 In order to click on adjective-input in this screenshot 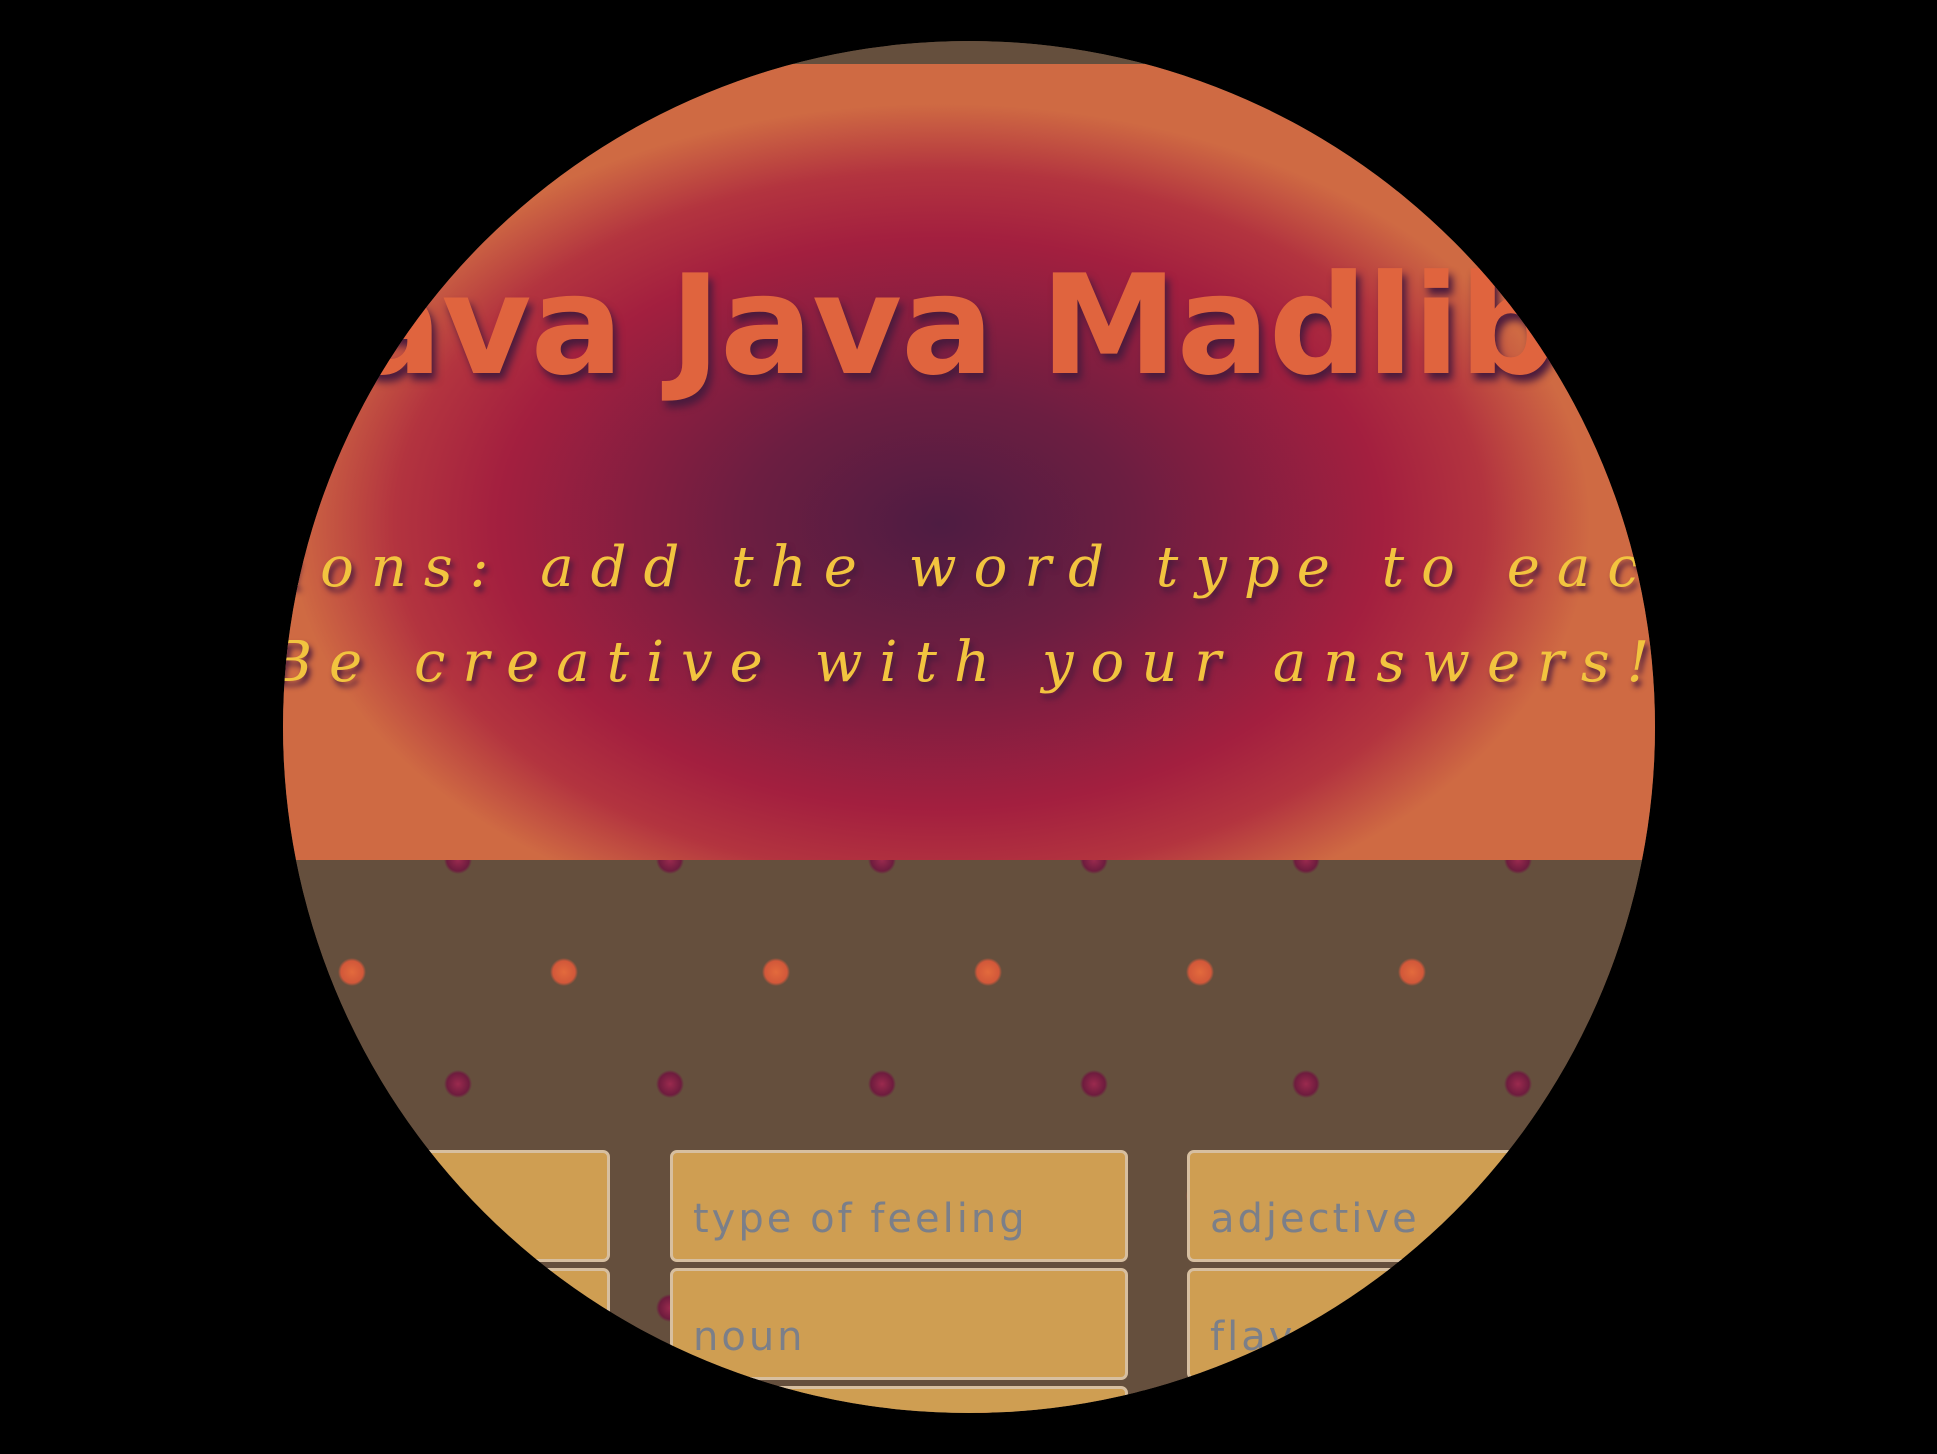, I will do `click(1407, 1206)`.